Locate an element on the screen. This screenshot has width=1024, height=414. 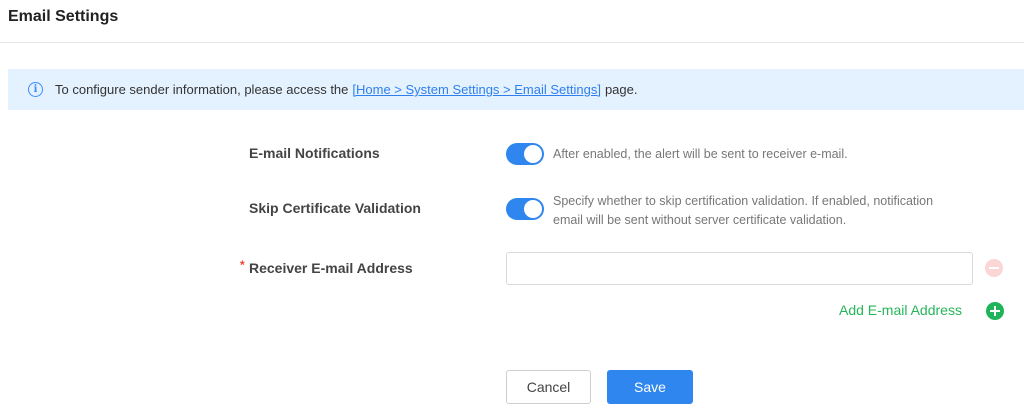
remove-circle-icon is located at coordinates (994, 268).